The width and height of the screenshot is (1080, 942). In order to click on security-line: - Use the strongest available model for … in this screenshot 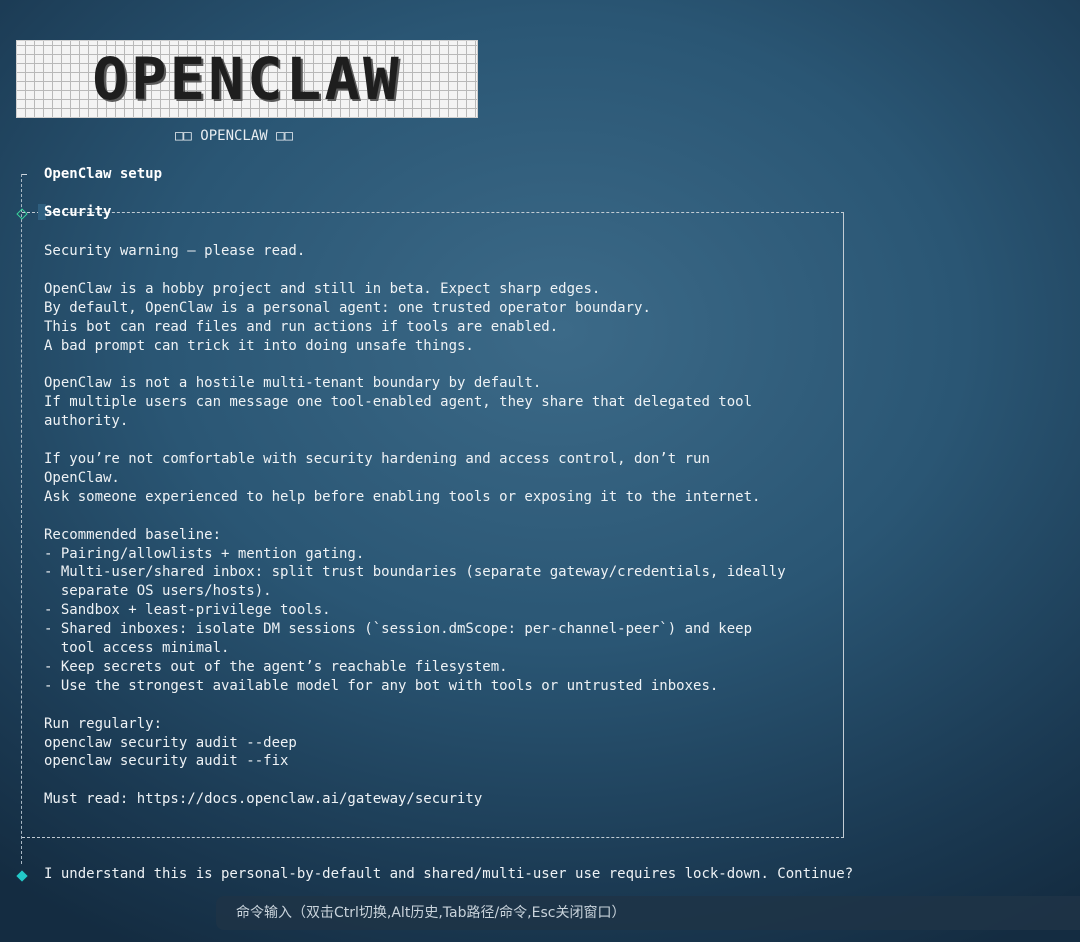, I will do `click(381, 685)`.